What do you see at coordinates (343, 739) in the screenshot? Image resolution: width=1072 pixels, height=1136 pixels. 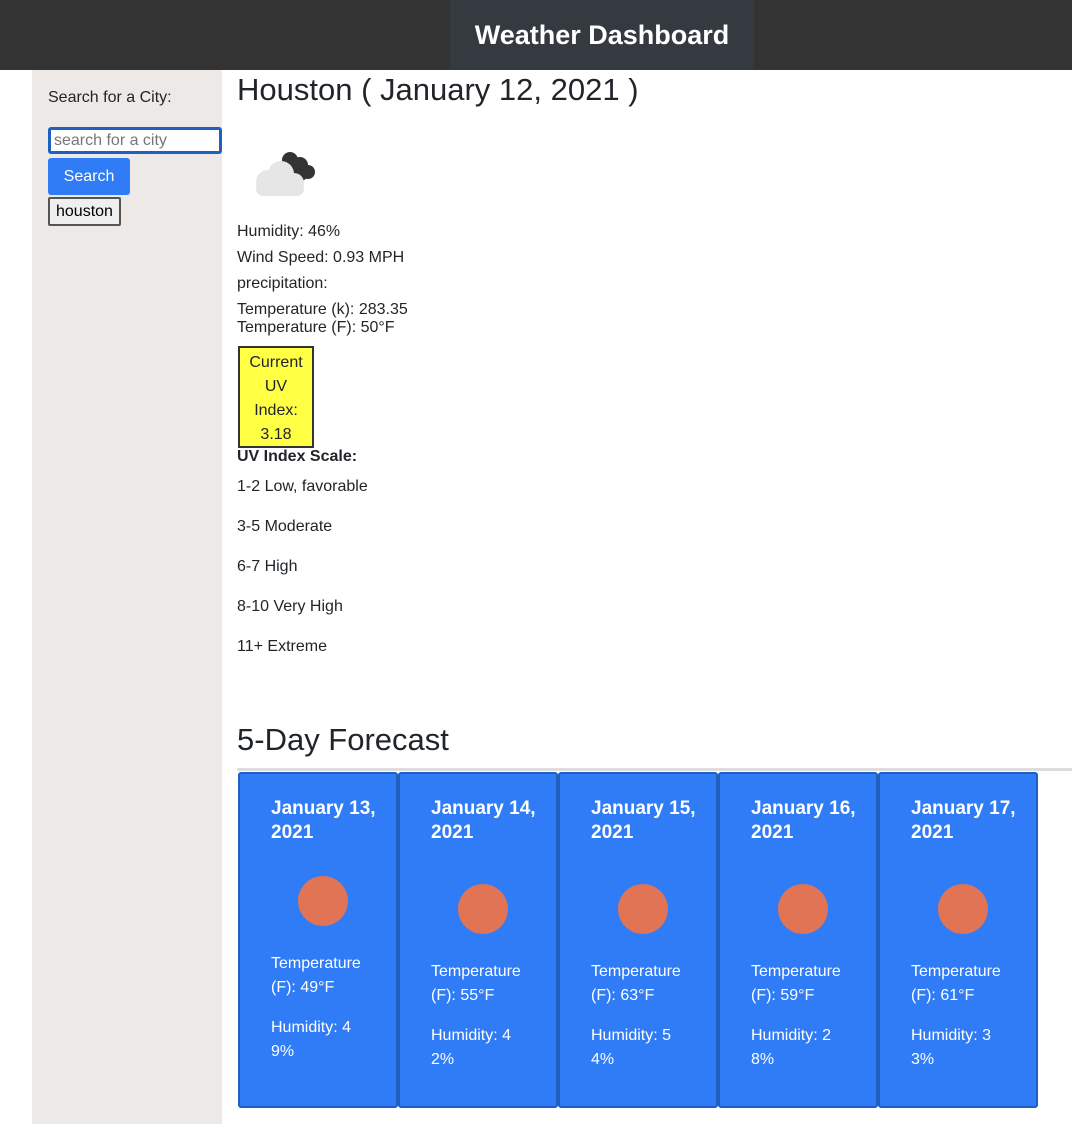 I see `forecast-heading: 5-Day Forecast` at bounding box center [343, 739].